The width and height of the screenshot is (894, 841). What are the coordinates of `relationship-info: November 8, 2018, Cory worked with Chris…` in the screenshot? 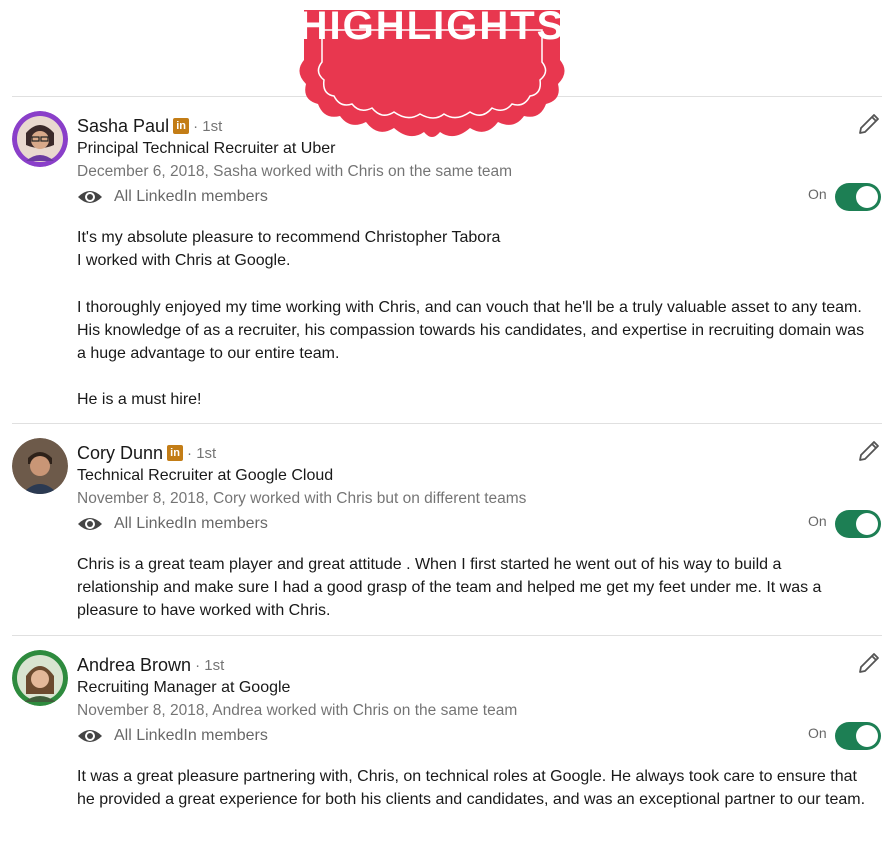 It's located at (302, 498).